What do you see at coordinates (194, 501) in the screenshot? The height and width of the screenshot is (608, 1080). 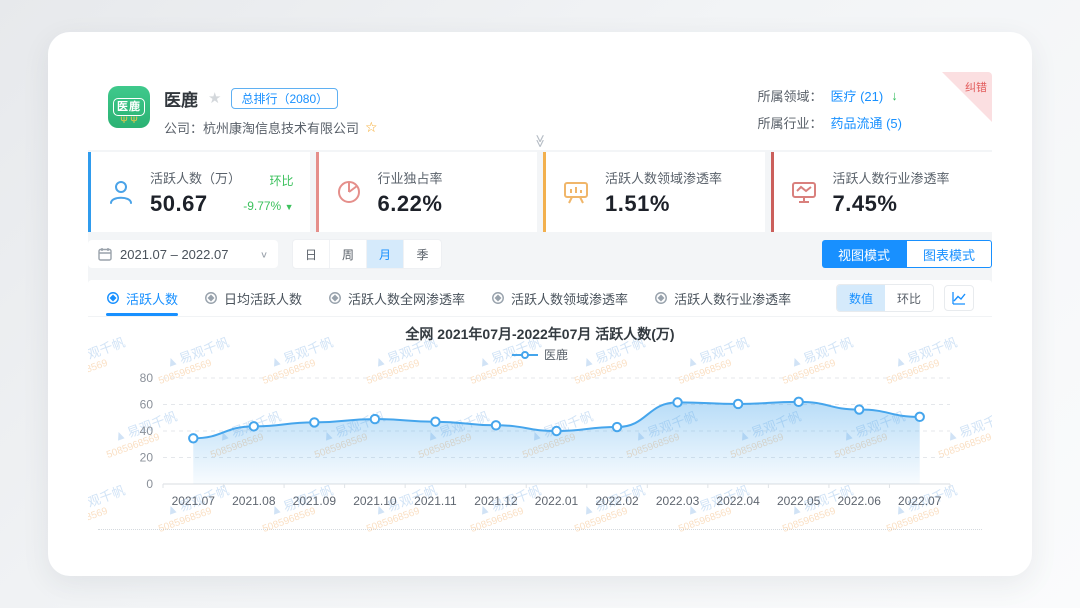 I see `x-axis-label: 2021.07` at bounding box center [194, 501].